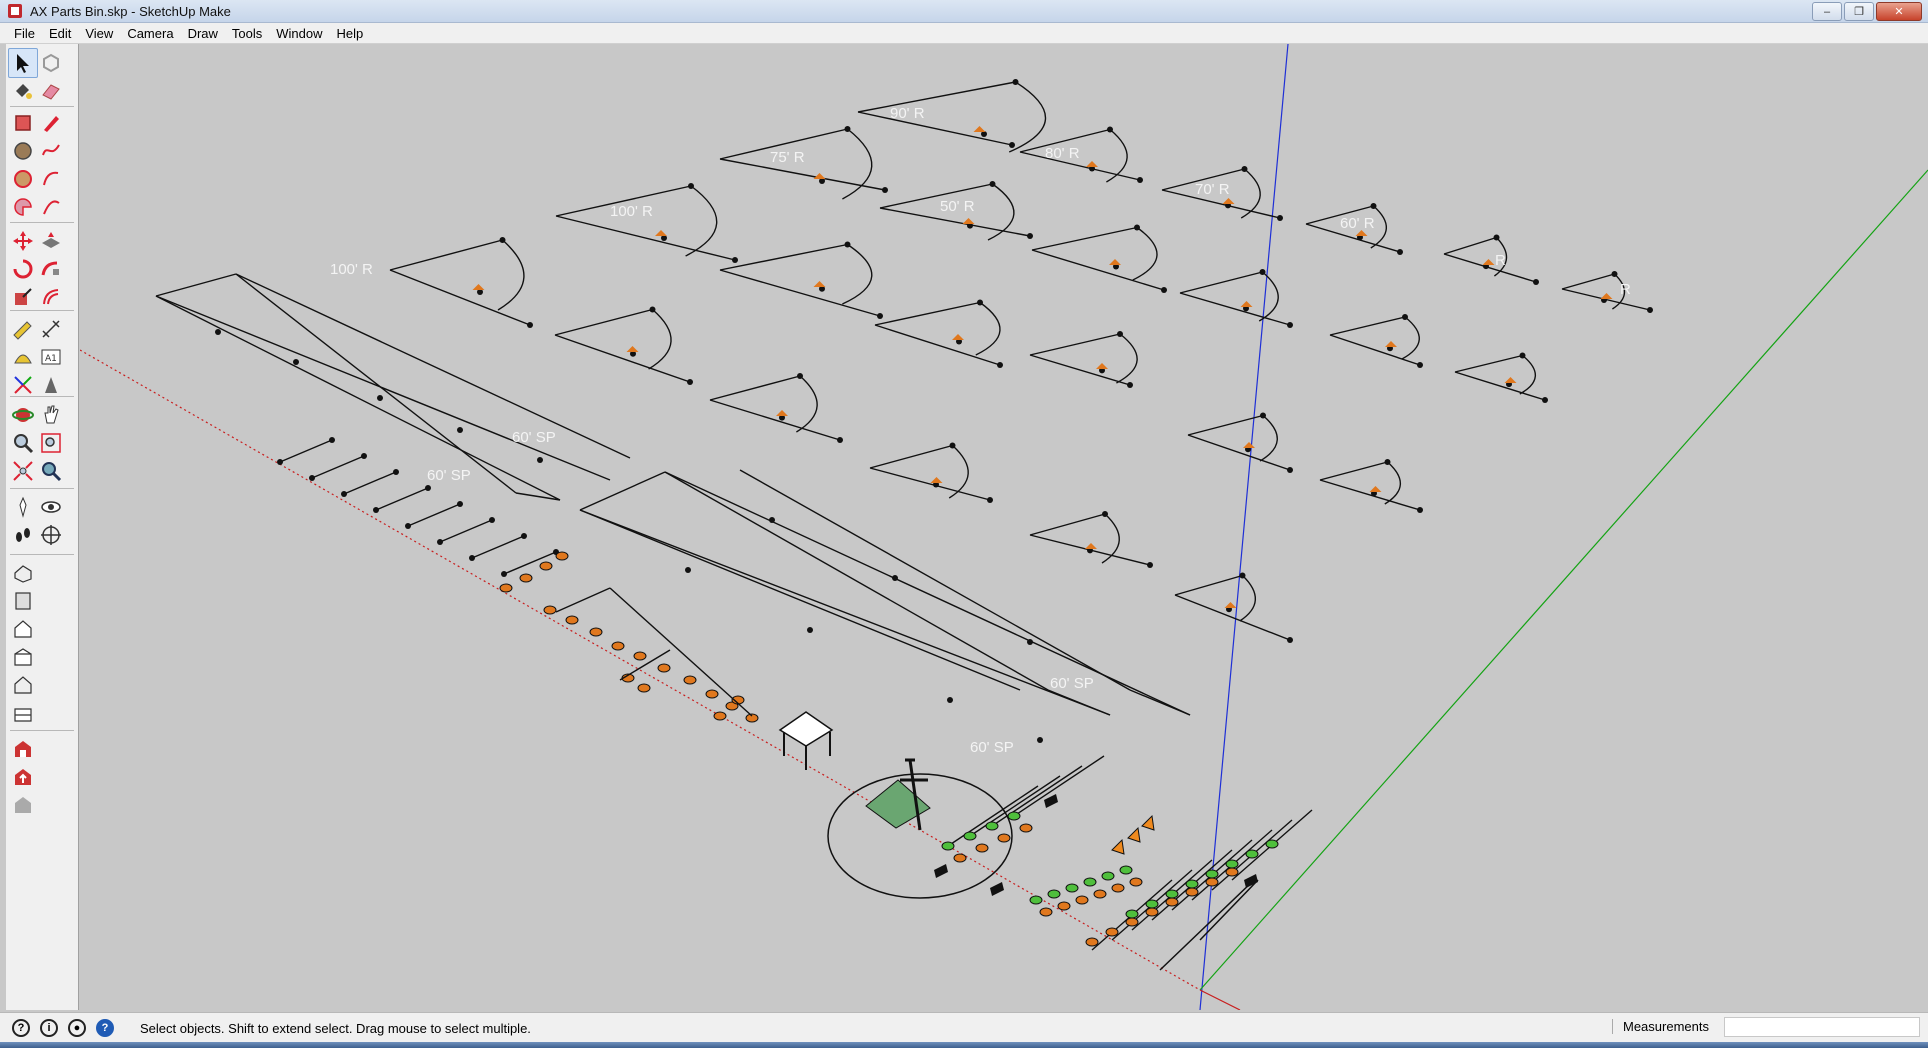 The width and height of the screenshot is (1928, 1048). Describe the element at coordinates (498, 547) in the screenshot. I see `fixture-bar` at that location.